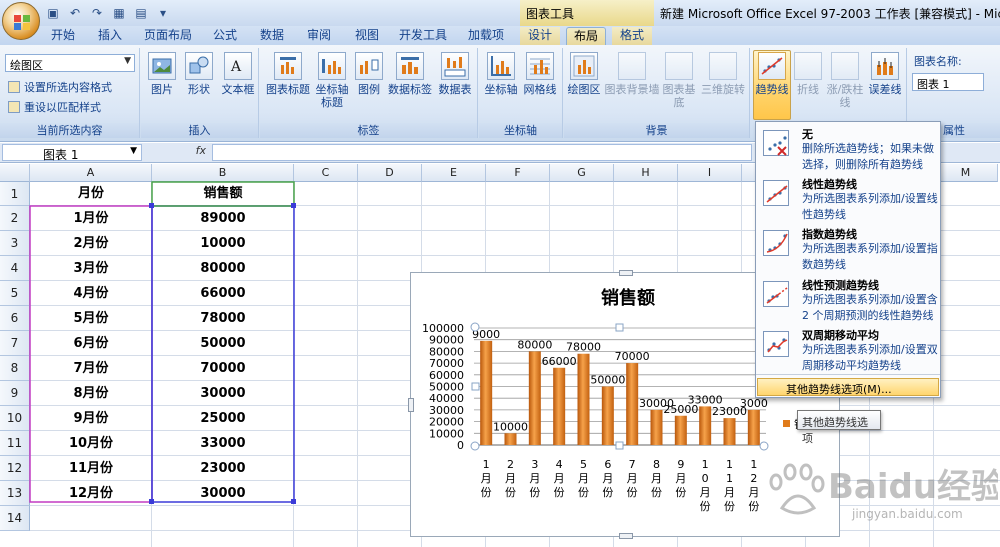 This screenshot has width=1000, height=547. I want to click on formula-input, so click(482, 152).